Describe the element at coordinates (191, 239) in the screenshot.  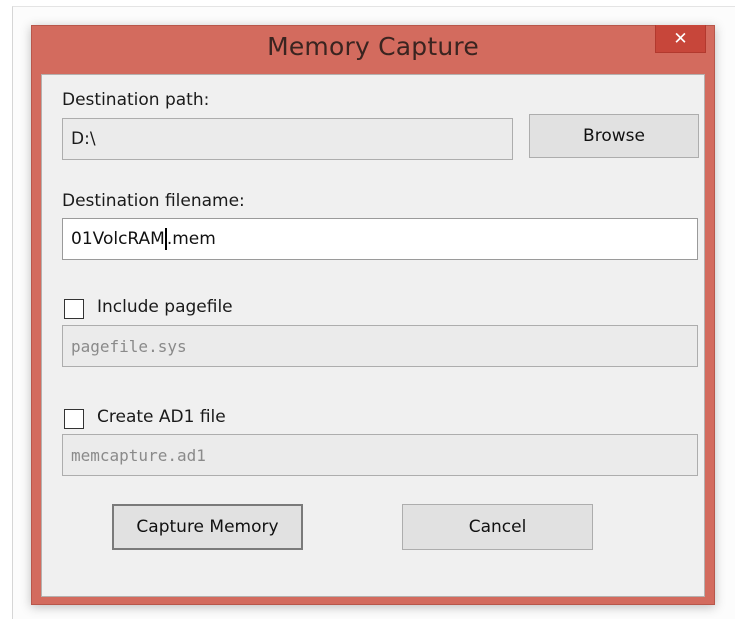
I see `filename-text-after-caret: .mem` at that location.